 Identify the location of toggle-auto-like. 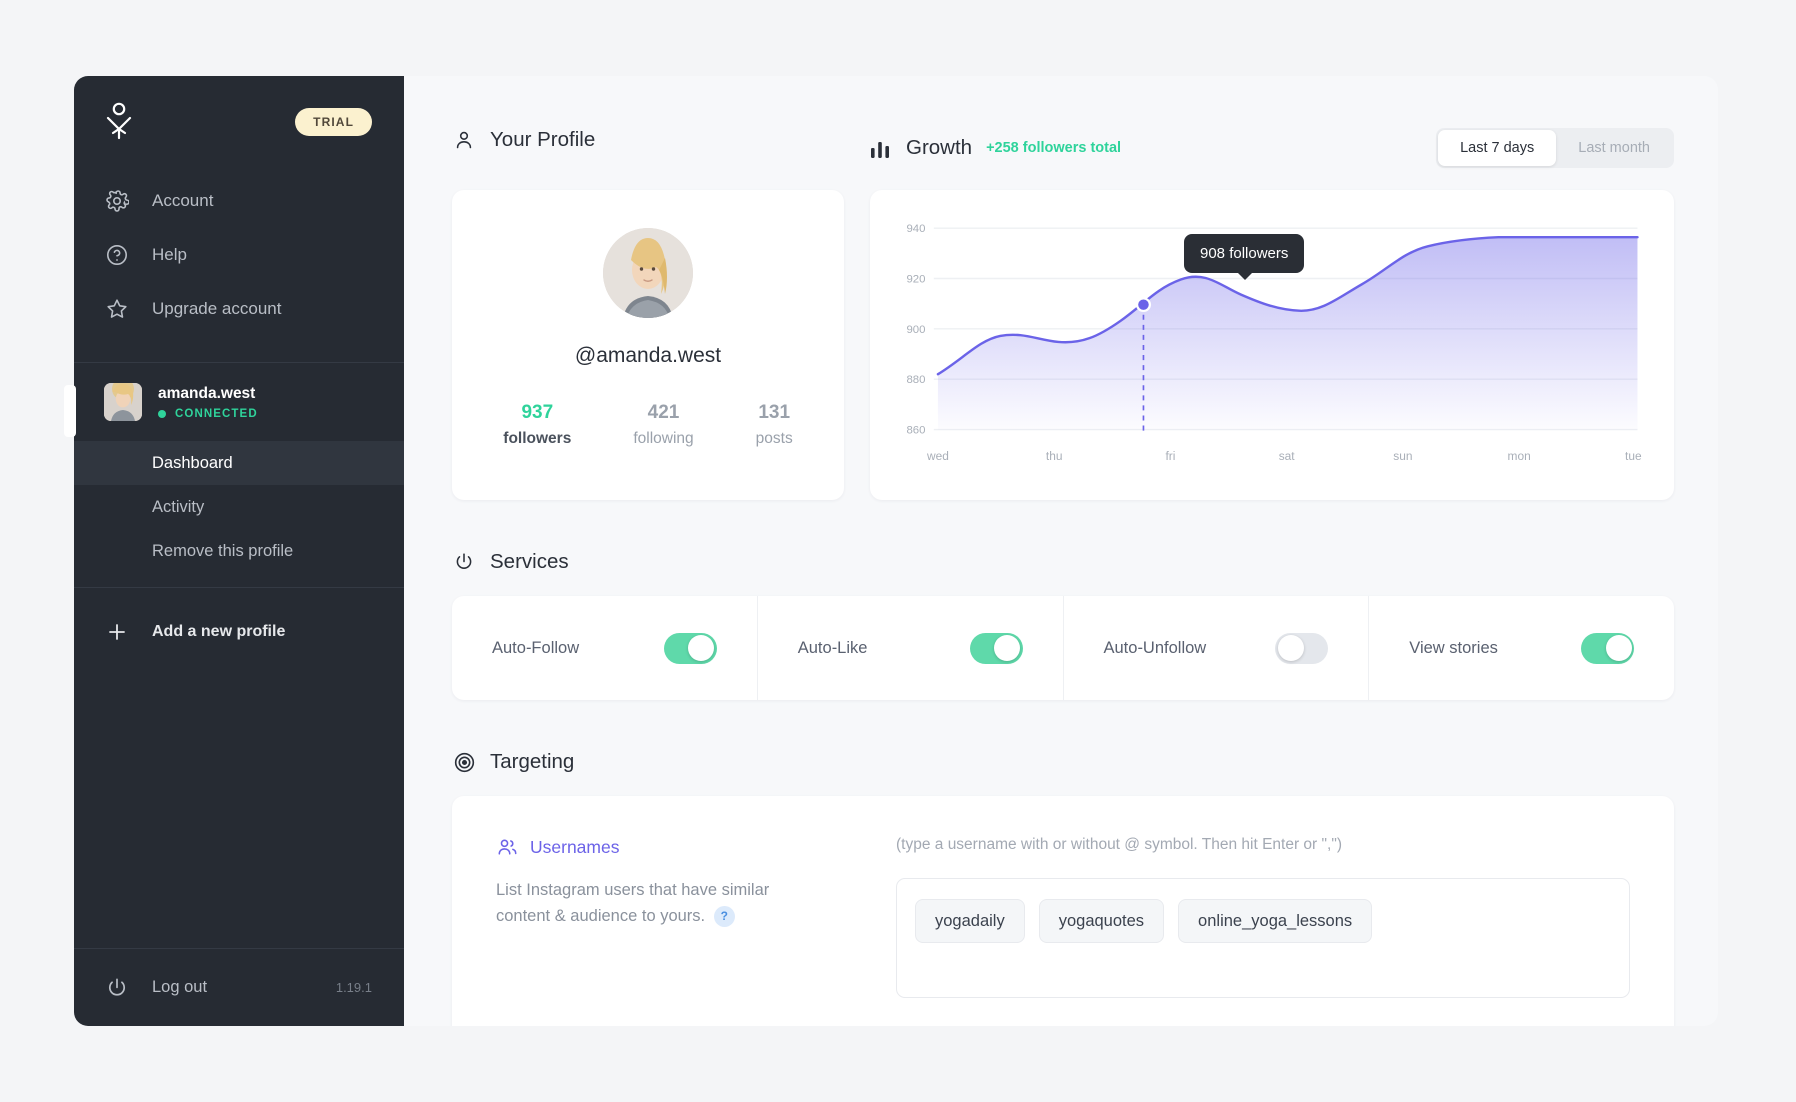
(996, 648).